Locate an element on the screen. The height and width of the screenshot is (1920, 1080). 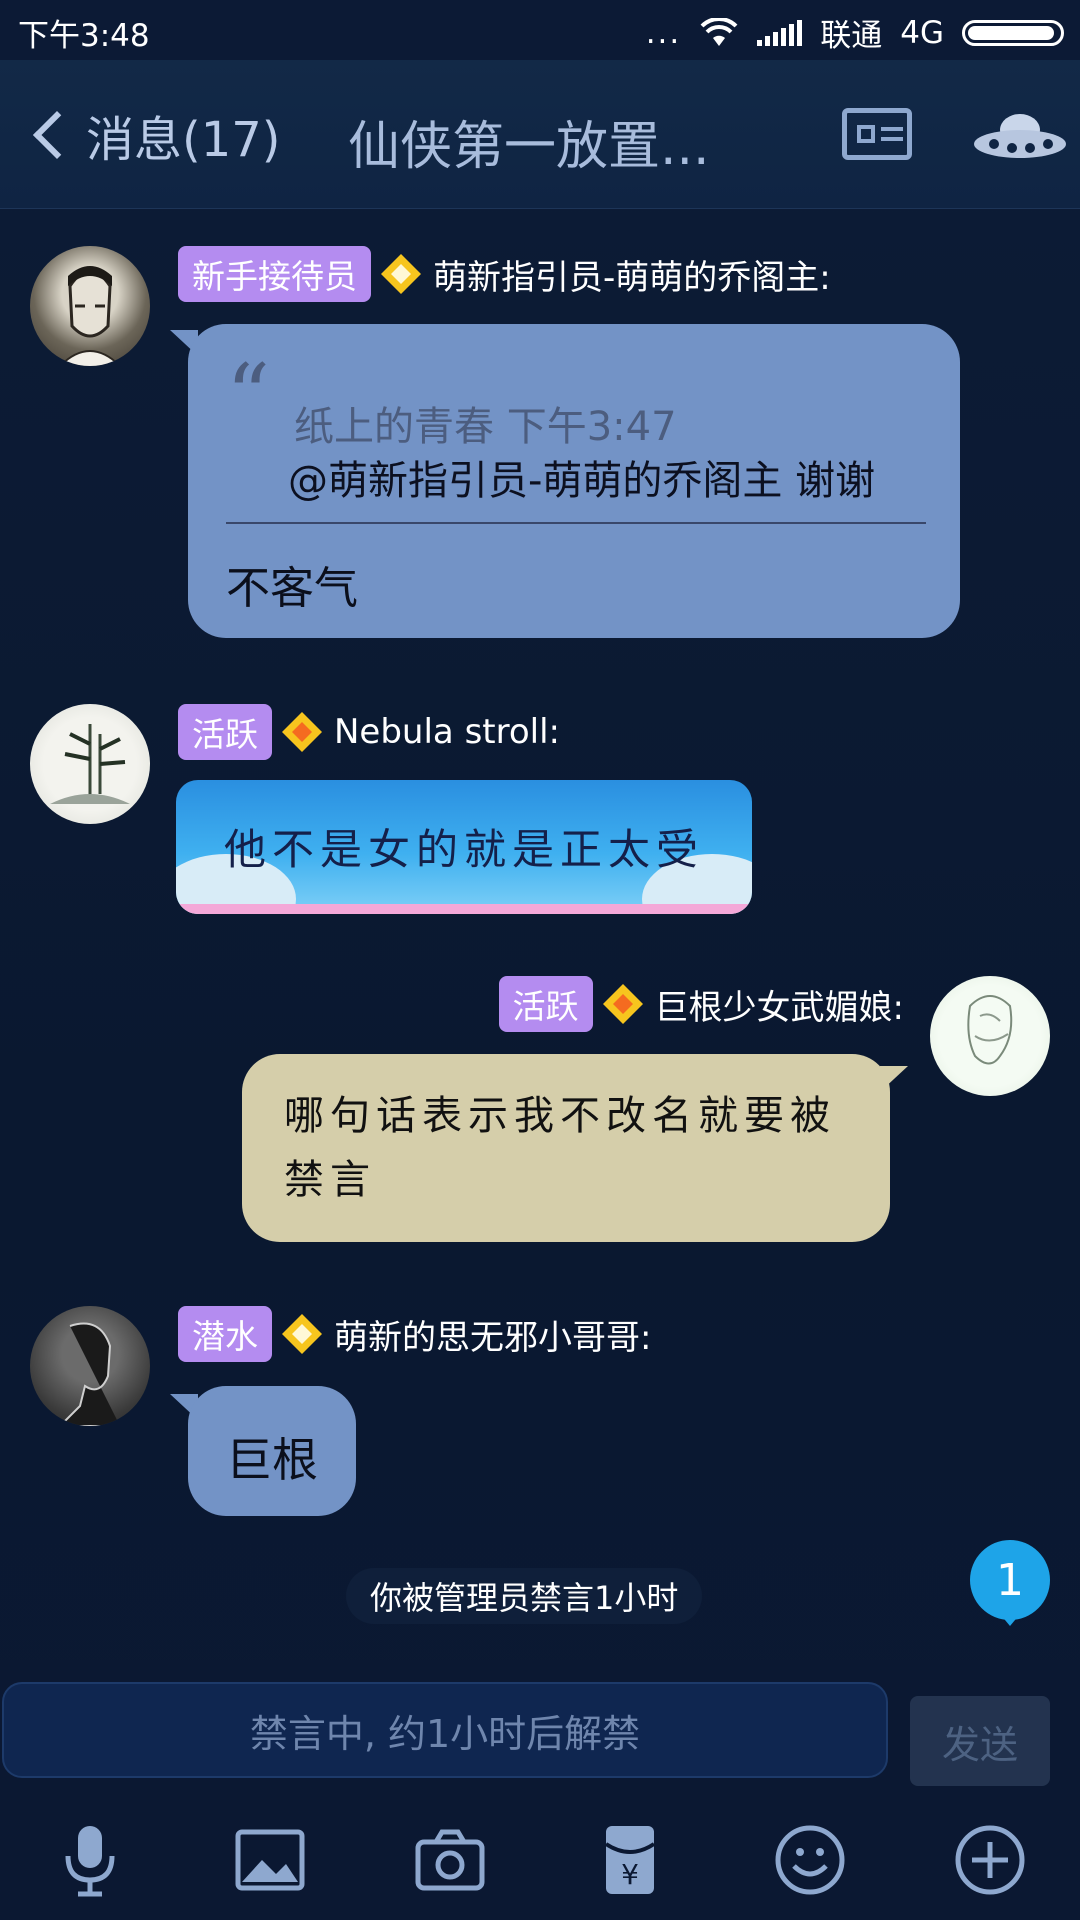
input-toolbar: ¥ is located at coordinates (540, 1870).